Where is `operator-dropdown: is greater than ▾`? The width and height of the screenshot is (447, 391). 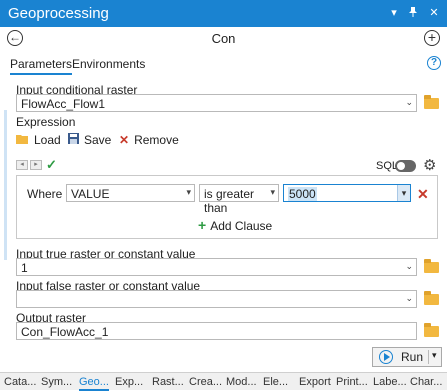
operator-dropdown: is greater than ▾ is located at coordinates (239, 199).